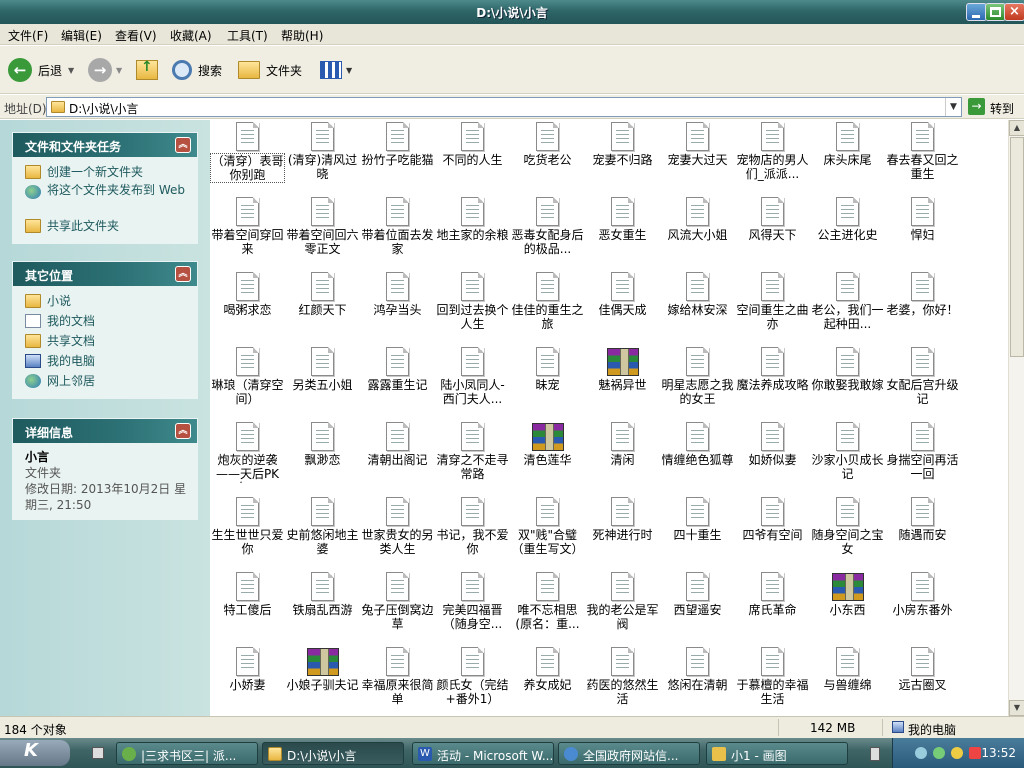  Describe the element at coordinates (772, 457) in the screenshot. I see `file-item: 如娇似妻` at that location.